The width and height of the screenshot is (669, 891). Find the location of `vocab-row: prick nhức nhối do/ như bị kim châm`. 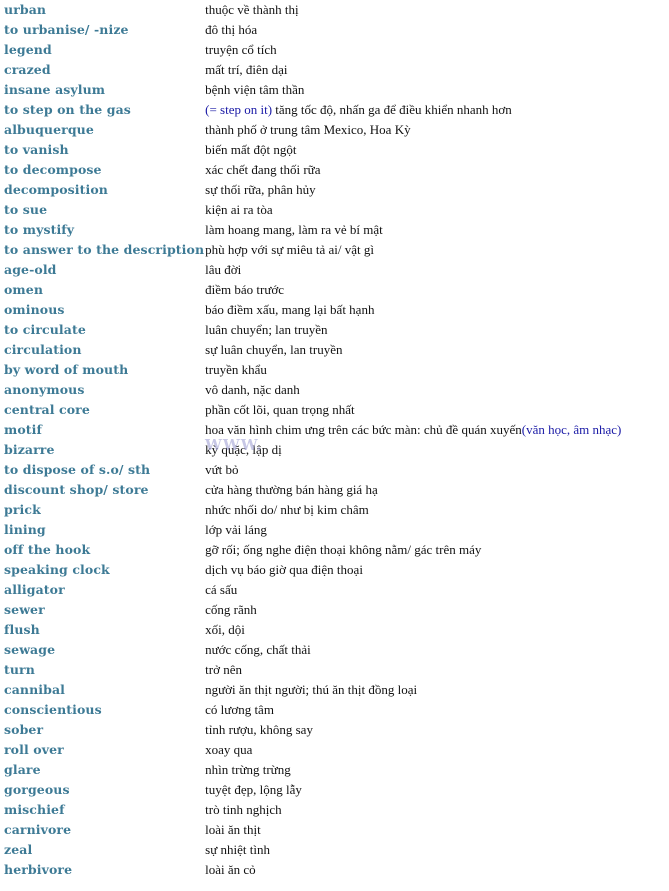

vocab-row: prick nhức nhối do/ như bị kim châm is located at coordinates (310, 510).